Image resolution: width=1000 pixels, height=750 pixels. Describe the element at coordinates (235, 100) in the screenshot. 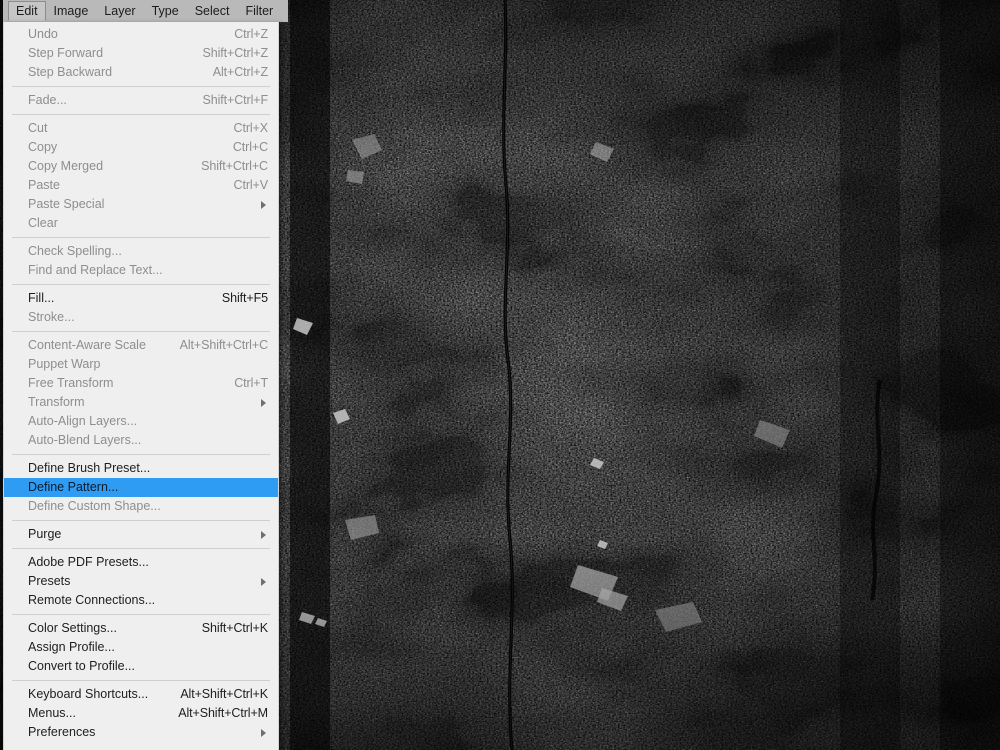

I see `menu-item-shortcut: Shift+Ctrl+F` at that location.